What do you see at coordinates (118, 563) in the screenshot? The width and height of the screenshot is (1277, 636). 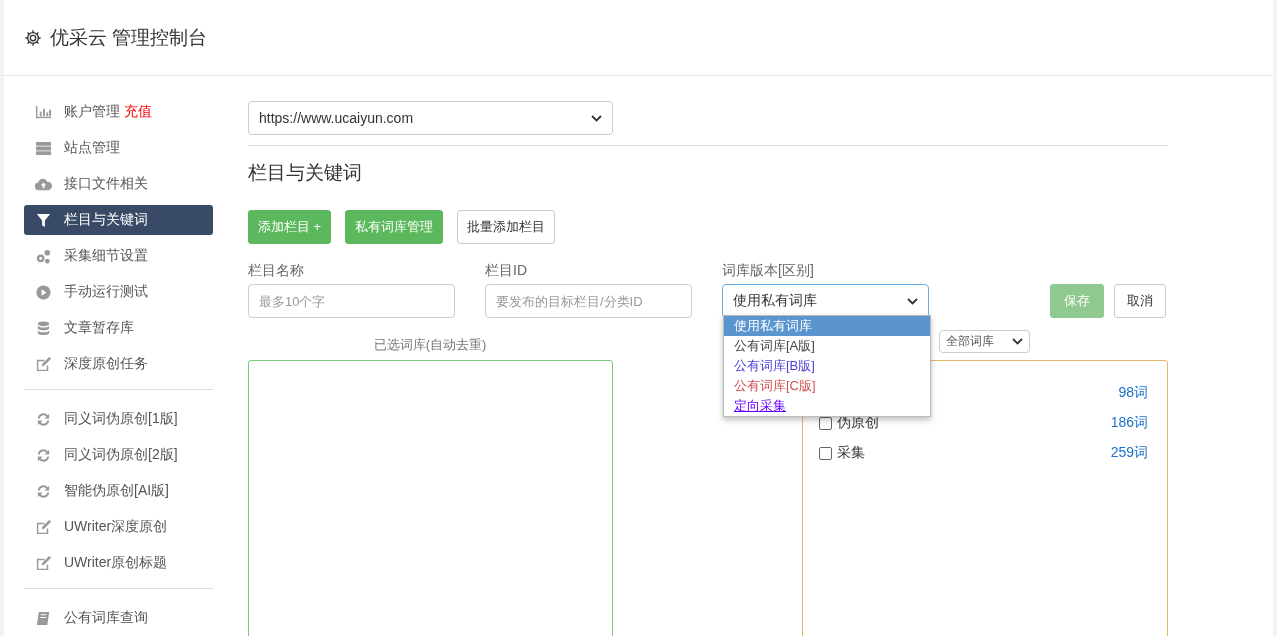 I see `sidebar-item: UWriter原创标题` at bounding box center [118, 563].